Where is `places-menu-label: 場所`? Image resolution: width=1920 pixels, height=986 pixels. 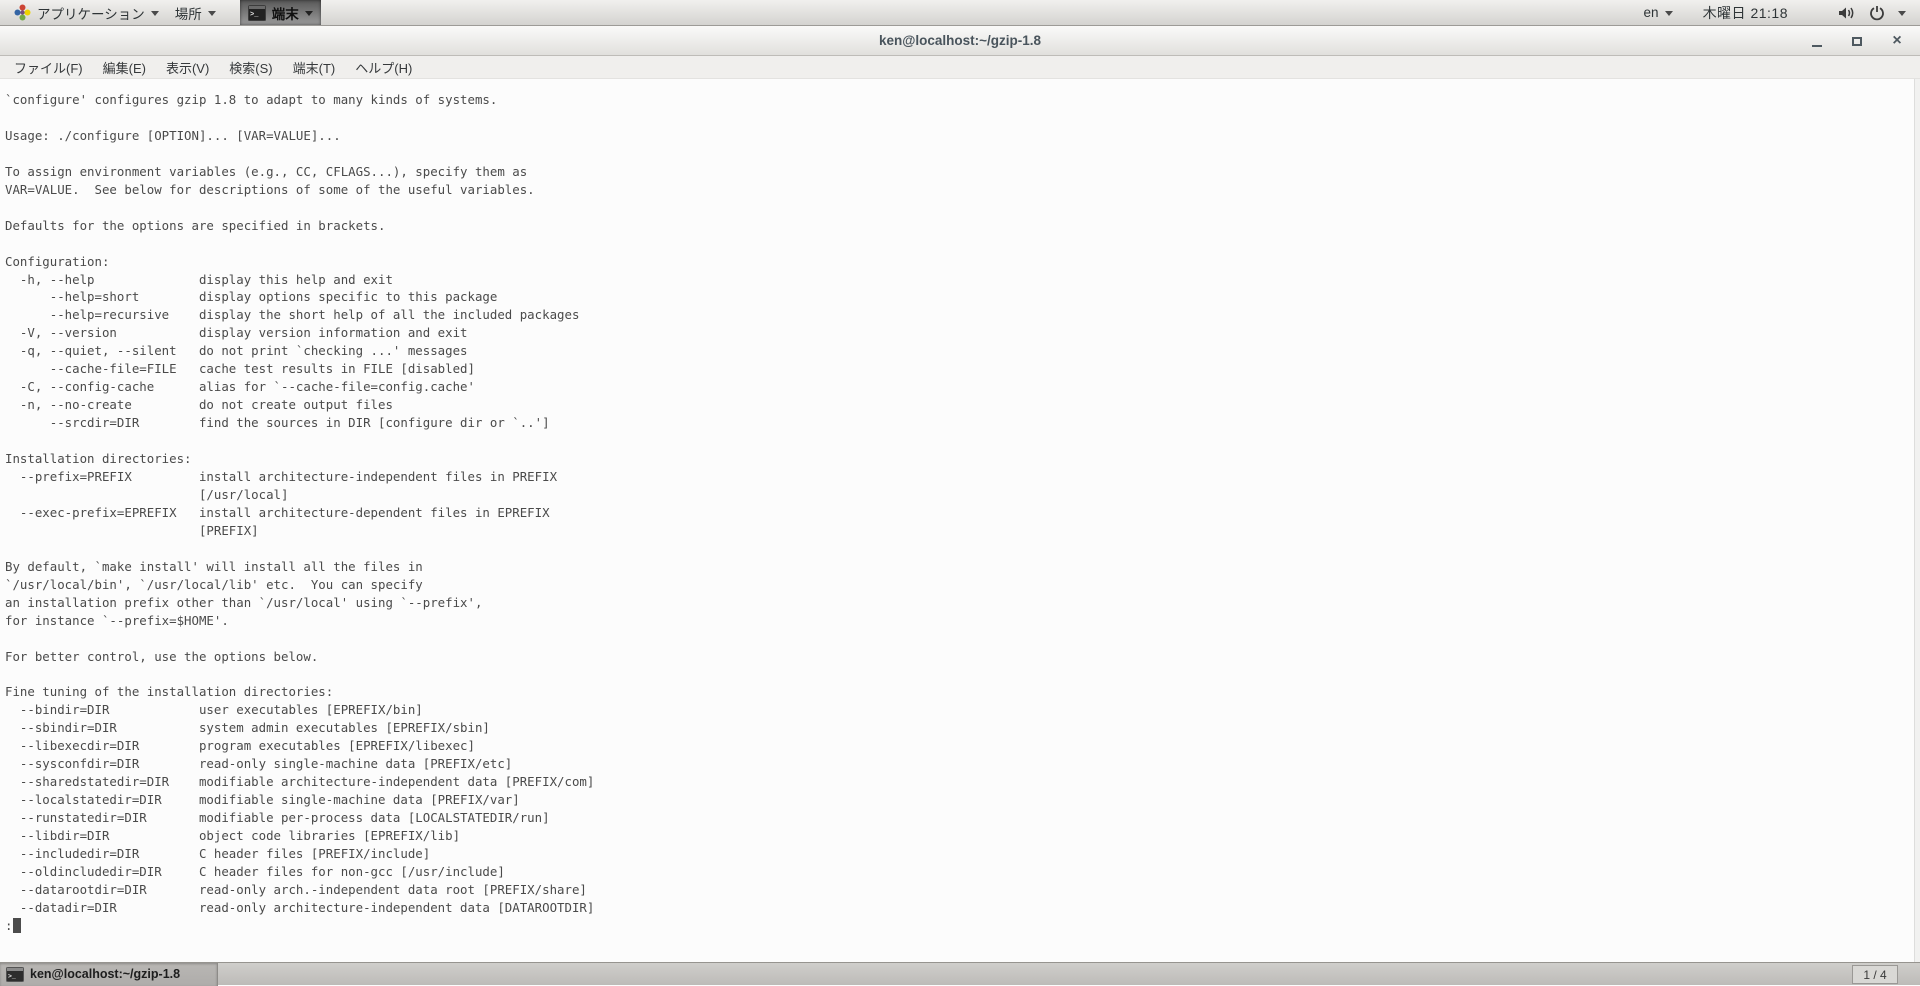
places-menu-label: 場所 is located at coordinates (188, 14).